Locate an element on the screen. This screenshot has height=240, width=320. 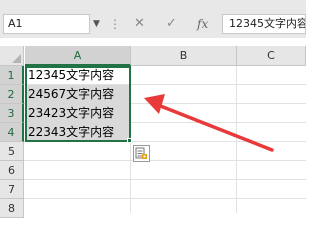
annotation-arrow-overlay is located at coordinates (209, 123).